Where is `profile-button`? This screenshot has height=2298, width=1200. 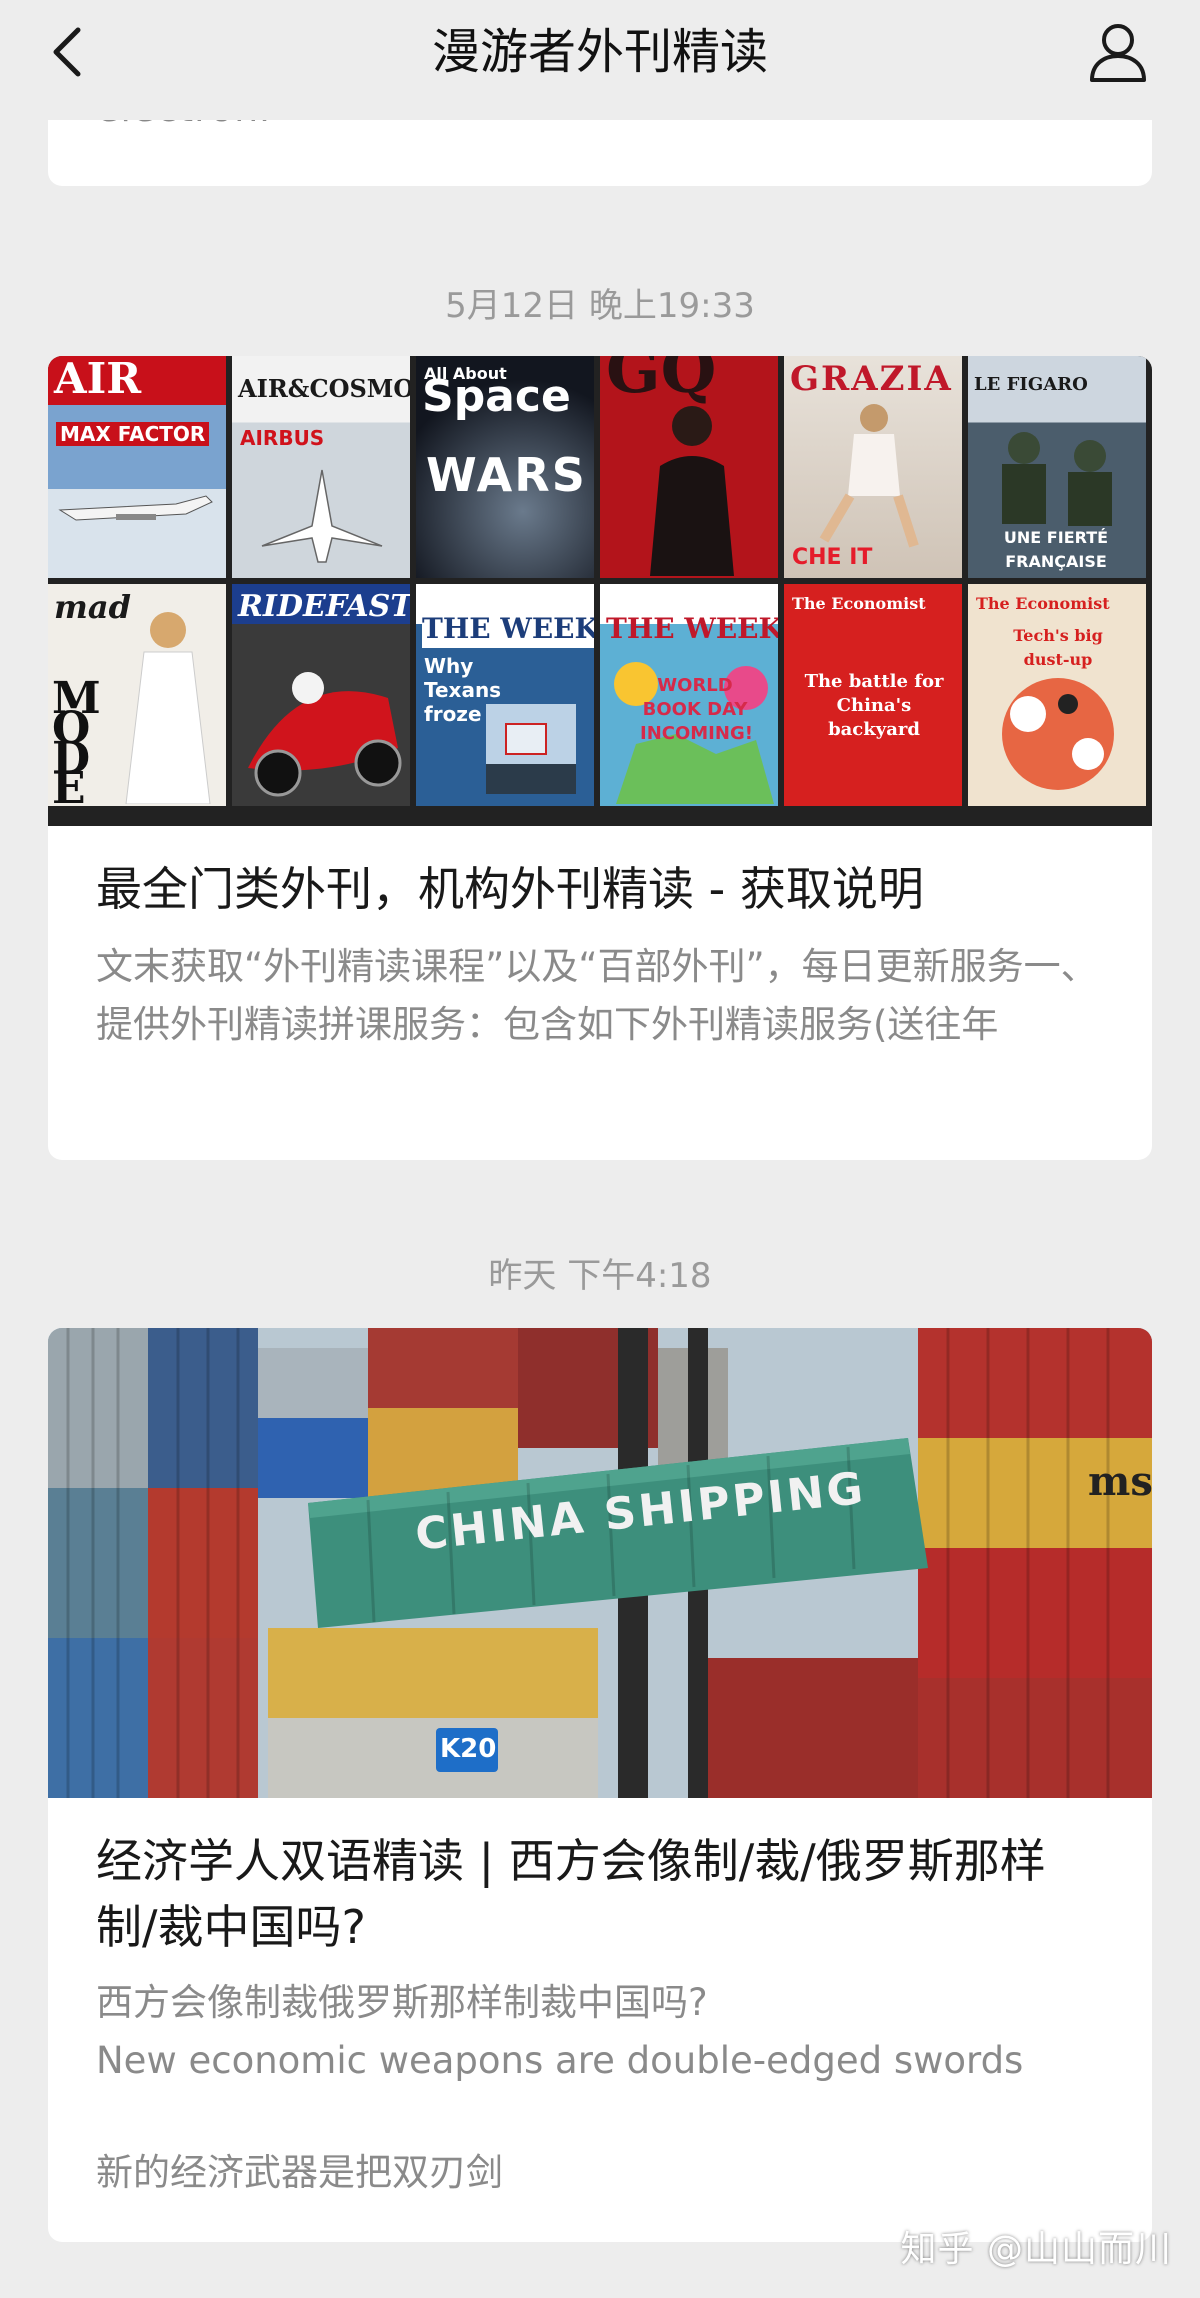
profile-button is located at coordinates (1118, 52).